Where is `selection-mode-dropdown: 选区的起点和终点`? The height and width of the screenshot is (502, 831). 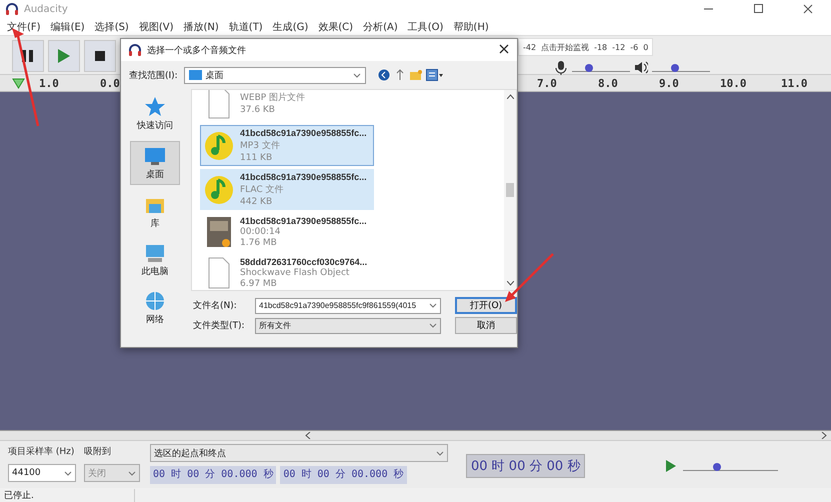
selection-mode-dropdown: 选区的起点和终点 is located at coordinates (299, 453).